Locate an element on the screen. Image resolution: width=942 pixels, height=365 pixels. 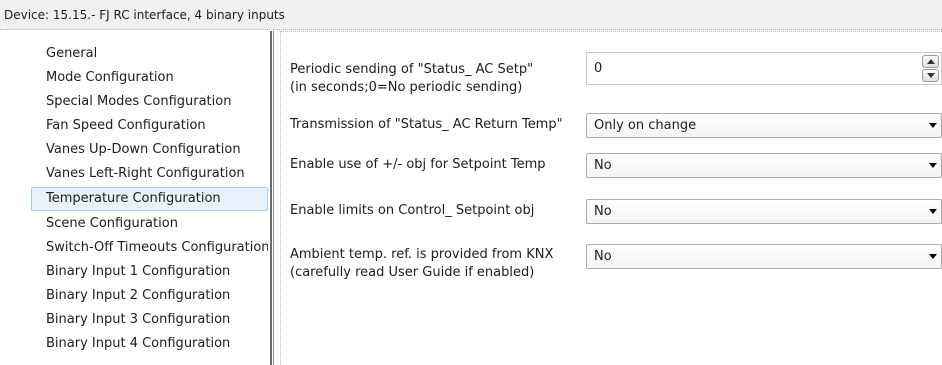
sidebar-item-binary-input-3-configuration: Binary Input 3 Configuration is located at coordinates (149, 320).